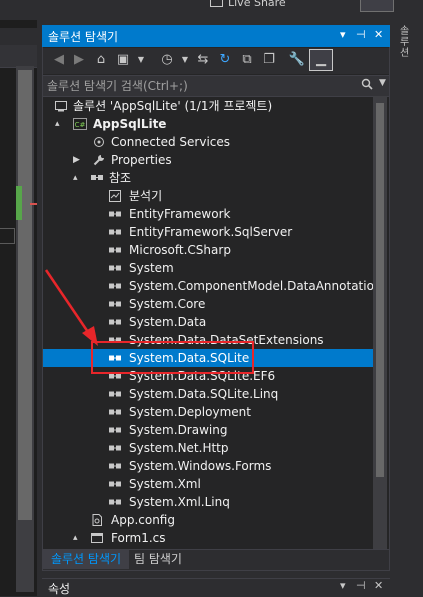 The width and height of the screenshot is (423, 597). I want to click on editor-frame, so click(7, 236).